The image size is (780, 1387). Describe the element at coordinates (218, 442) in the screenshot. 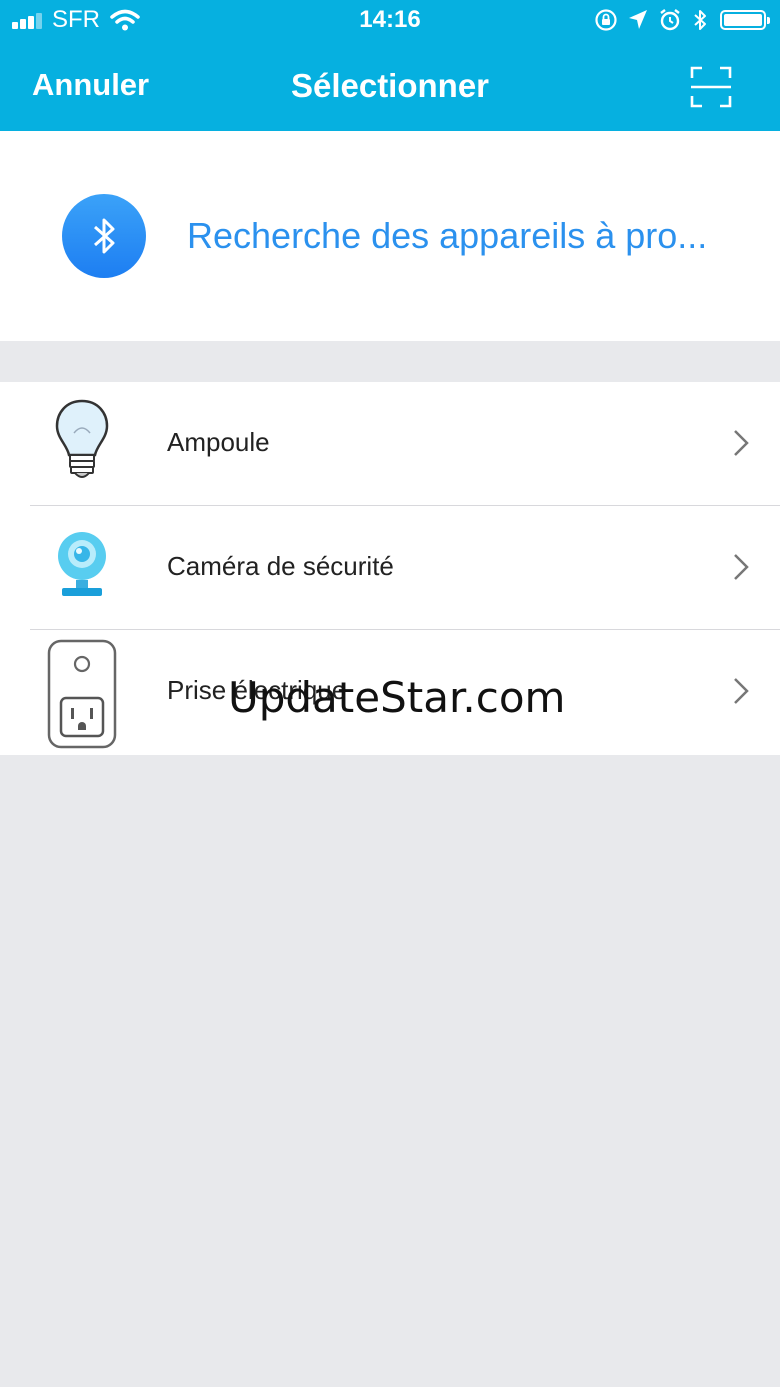

I see `device-label: Ampoule` at that location.